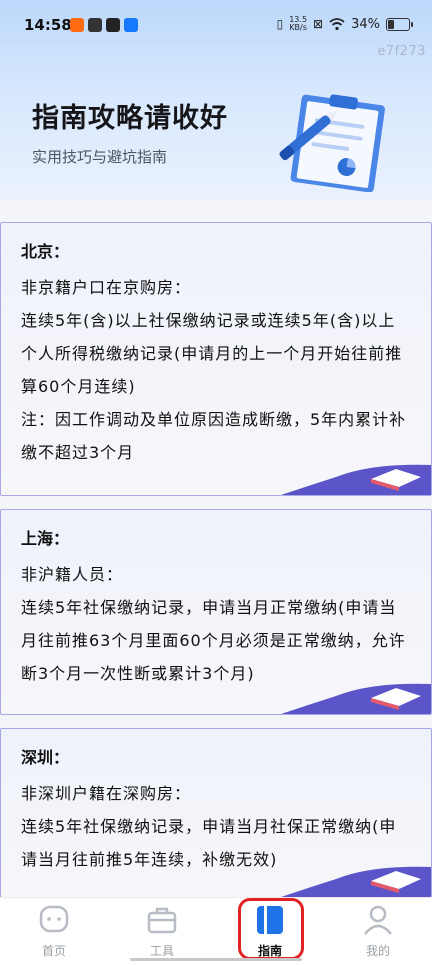  Describe the element at coordinates (45, 538) in the screenshot. I see `card-city: 上海：` at that location.